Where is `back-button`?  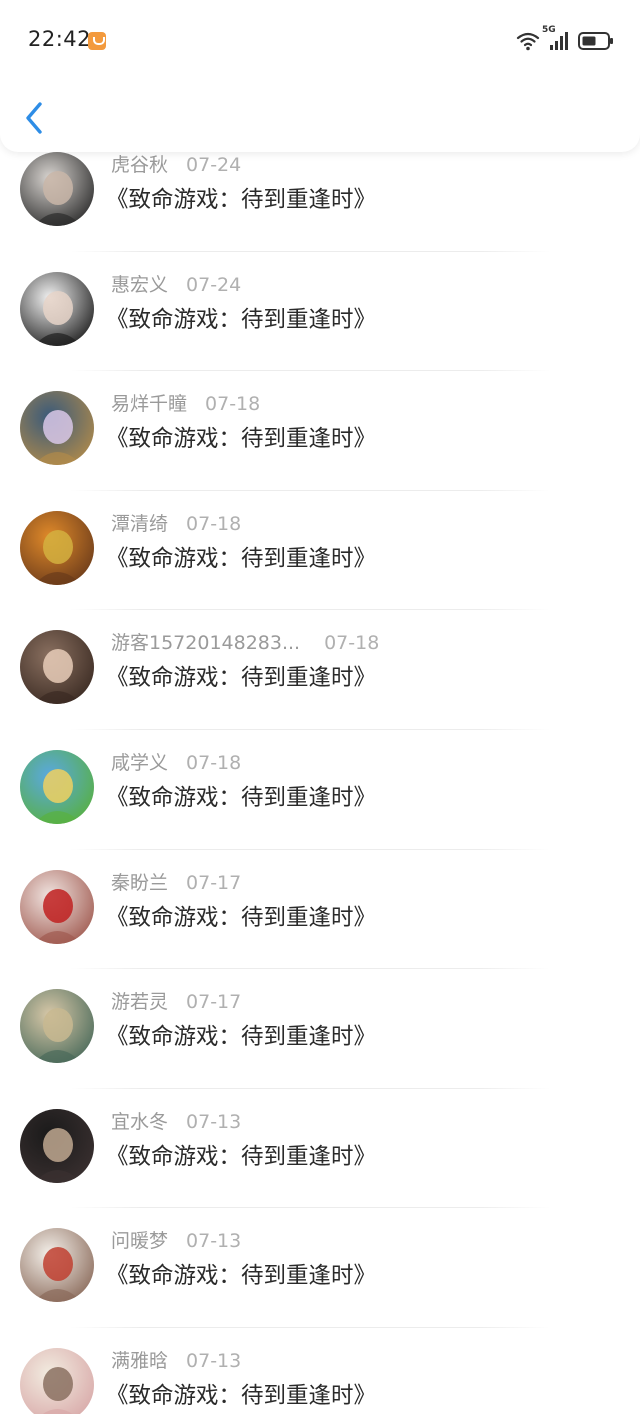 back-button is located at coordinates (35, 118).